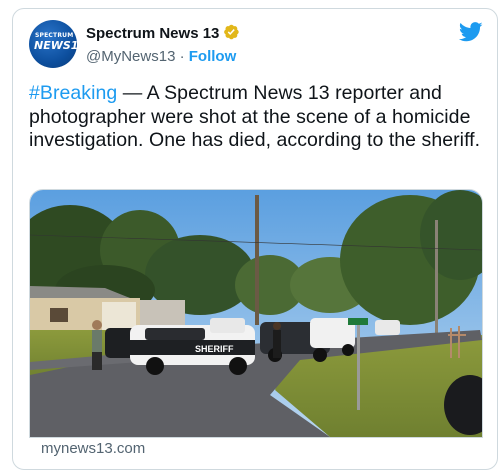 This screenshot has height=470, width=503. Describe the element at coordinates (231, 34) in the screenshot. I see `verified-badge-icon` at that location.